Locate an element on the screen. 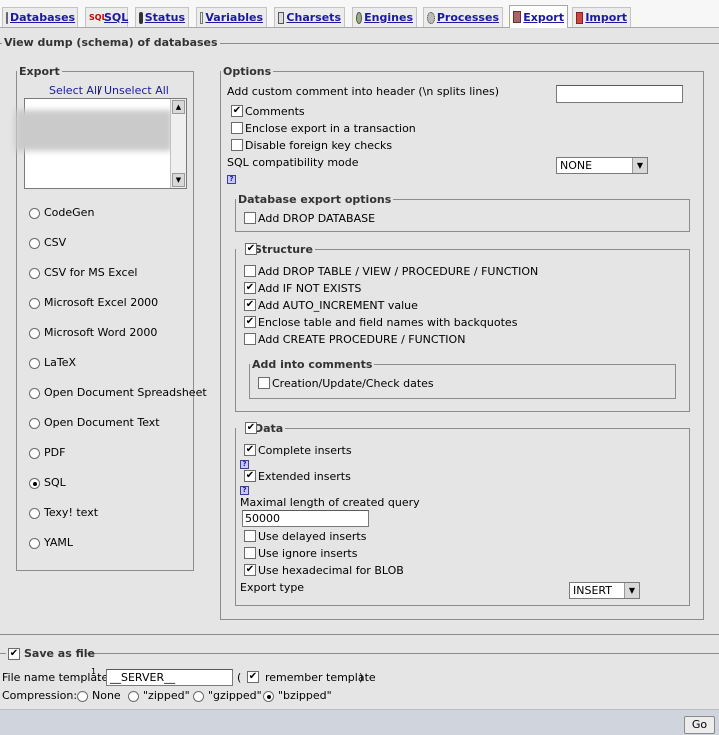 Image resolution: width=719 pixels, height=735 pixels. ignore-inserts-label: Use ignore inserts is located at coordinates (308, 553).